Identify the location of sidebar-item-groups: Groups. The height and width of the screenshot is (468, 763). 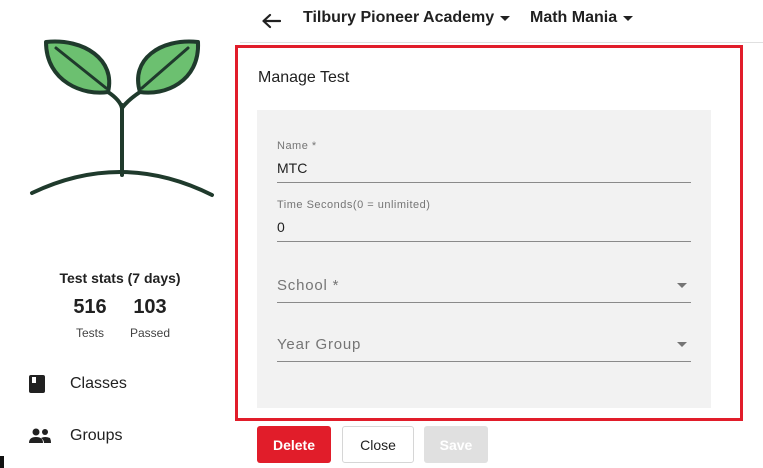
(75, 436).